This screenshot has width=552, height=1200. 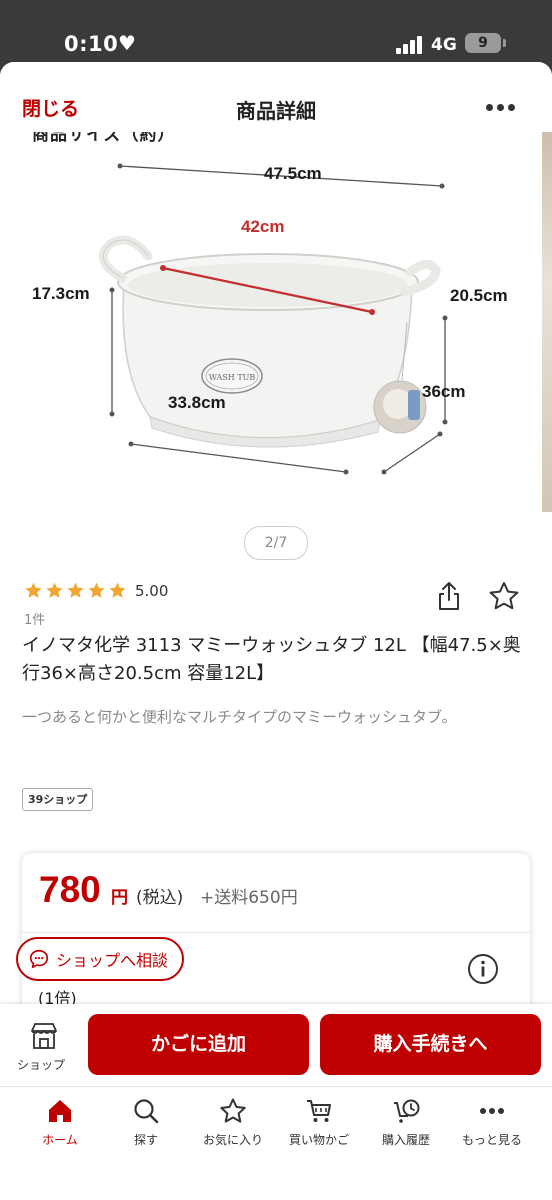 I want to click on next-image-peek, so click(x=547, y=322).